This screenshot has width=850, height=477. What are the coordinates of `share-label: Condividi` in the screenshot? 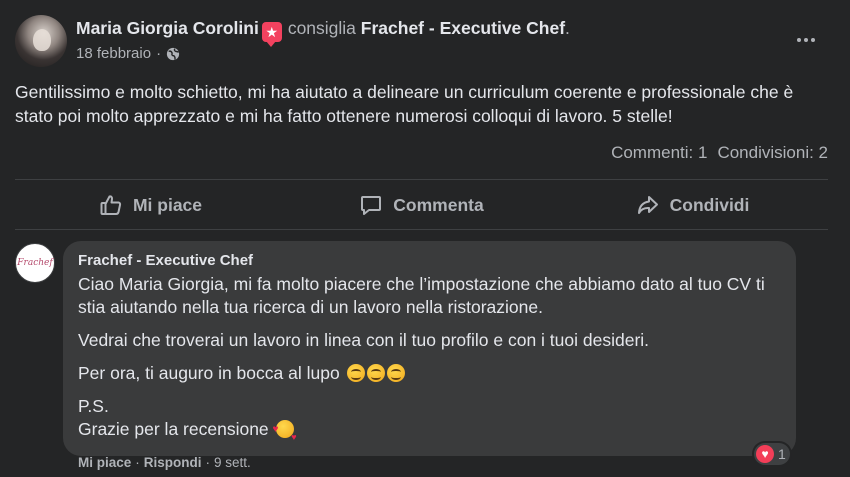 It's located at (709, 204).